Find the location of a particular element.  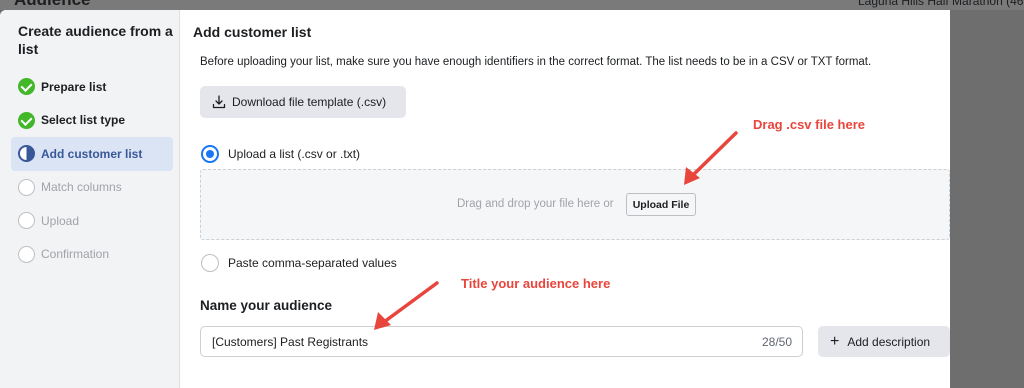

arrow-to-dropzone is located at coordinates (711, 158).